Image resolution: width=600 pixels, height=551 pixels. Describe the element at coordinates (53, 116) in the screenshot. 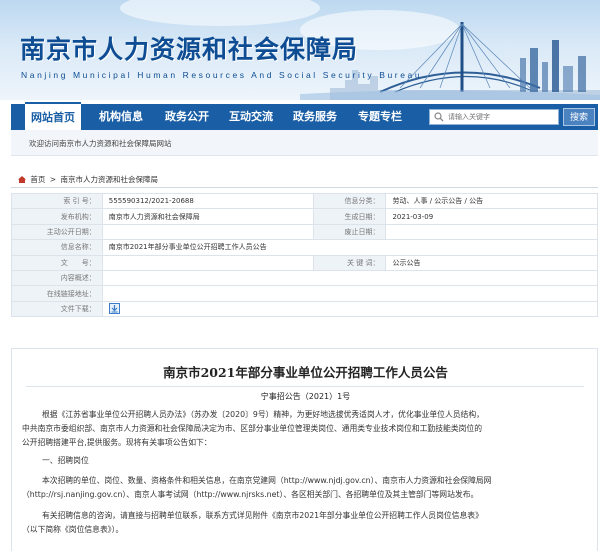

I see `nav-item-home: 网站首页` at that location.